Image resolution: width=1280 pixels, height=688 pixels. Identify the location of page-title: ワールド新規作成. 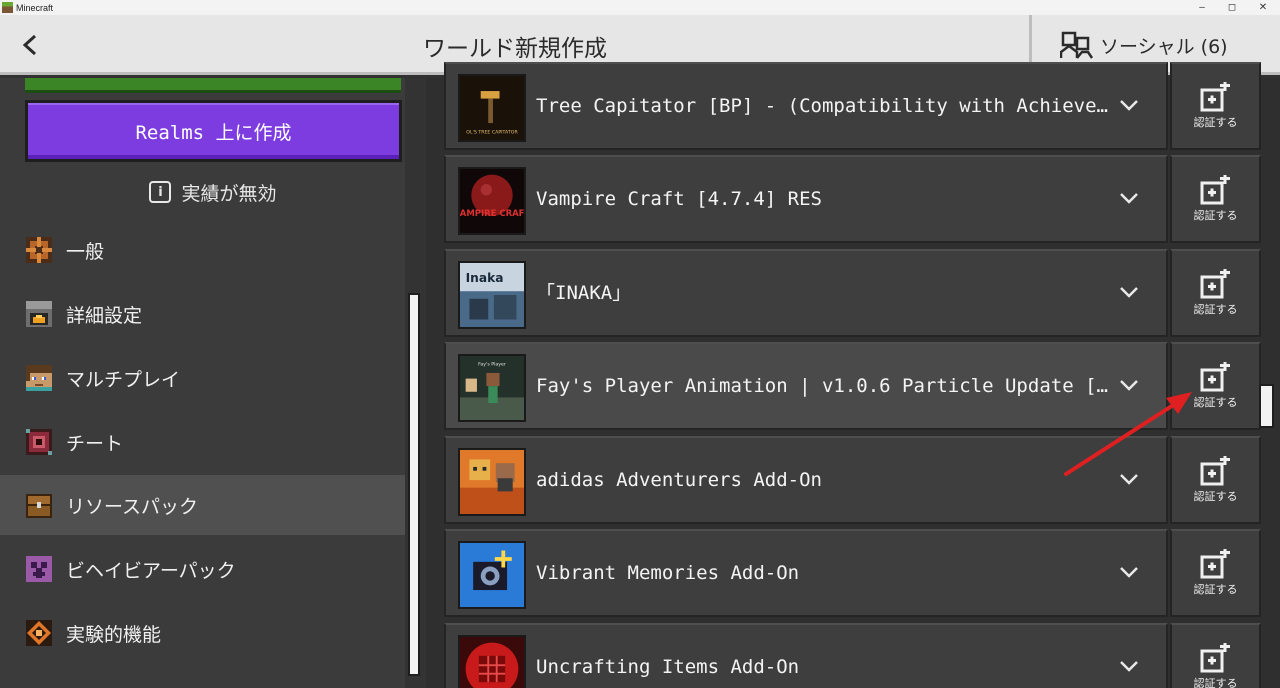
(515, 49).